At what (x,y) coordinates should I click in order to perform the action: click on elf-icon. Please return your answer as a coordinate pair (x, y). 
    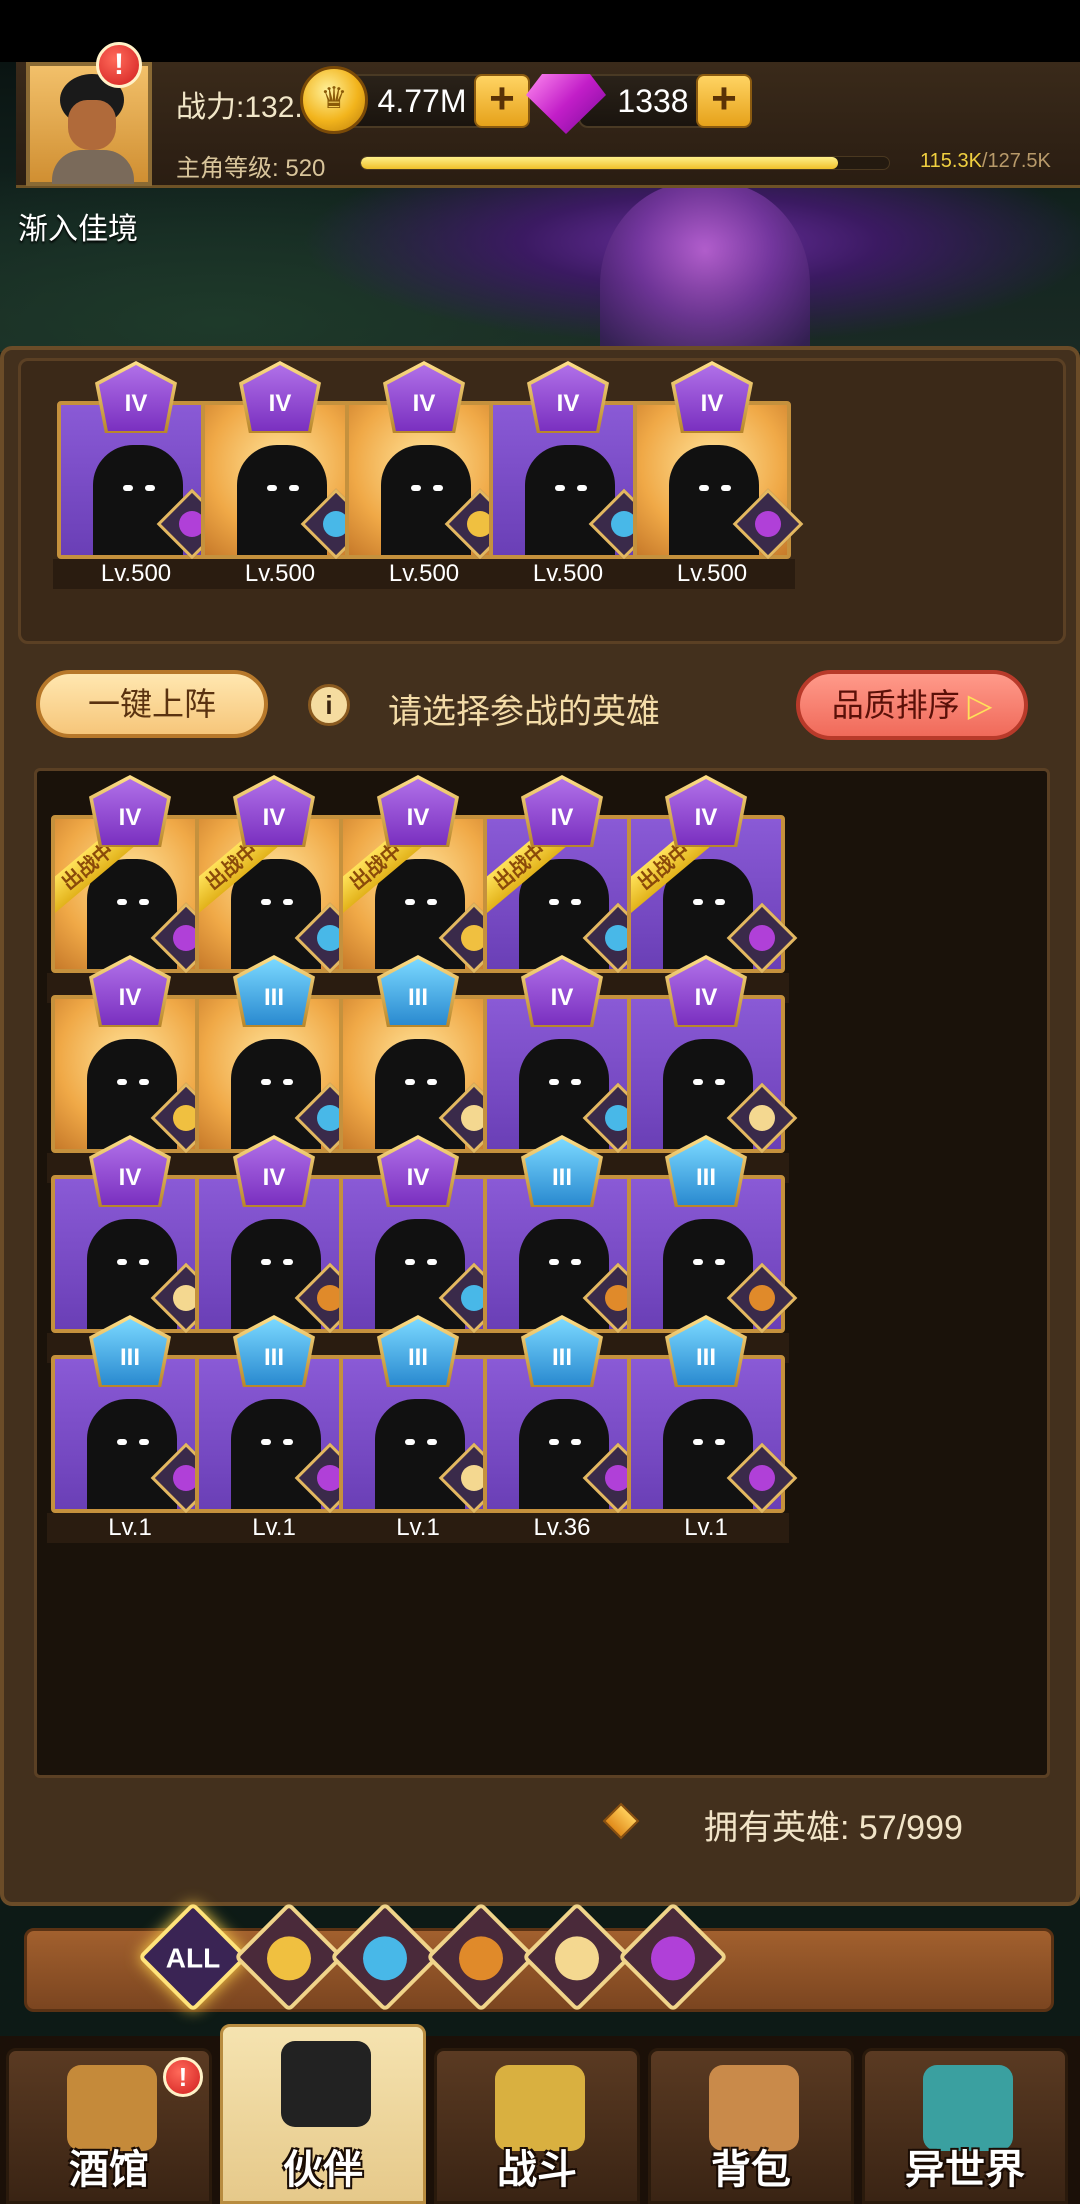
    Looking at the image, I should click on (577, 1958).